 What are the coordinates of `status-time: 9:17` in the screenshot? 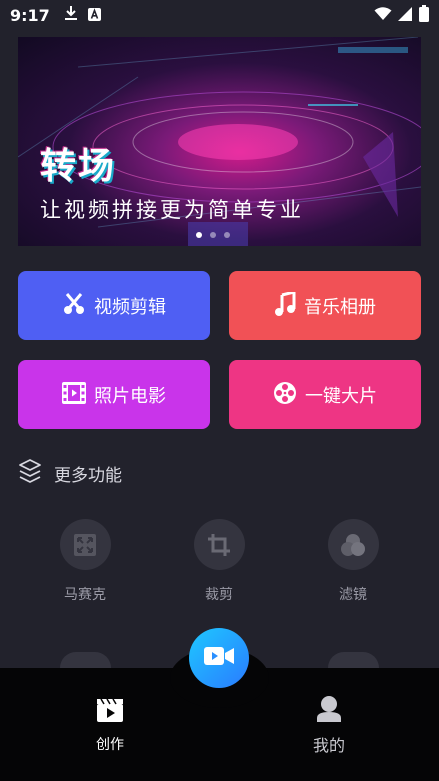 It's located at (30, 15).